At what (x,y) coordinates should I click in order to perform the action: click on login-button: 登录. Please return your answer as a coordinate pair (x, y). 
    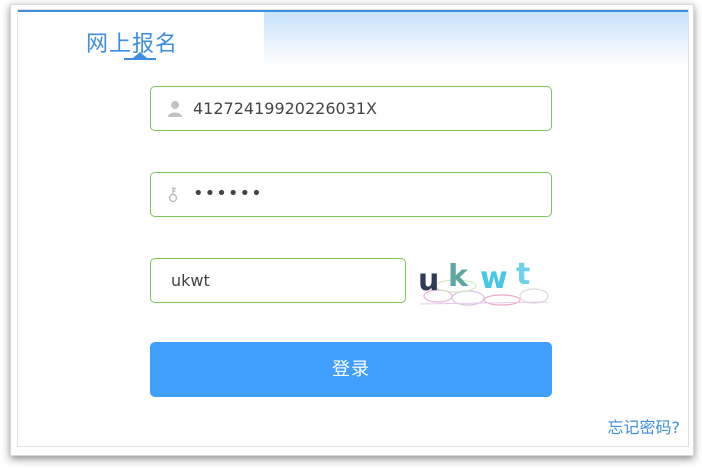
    Looking at the image, I should click on (351, 369).